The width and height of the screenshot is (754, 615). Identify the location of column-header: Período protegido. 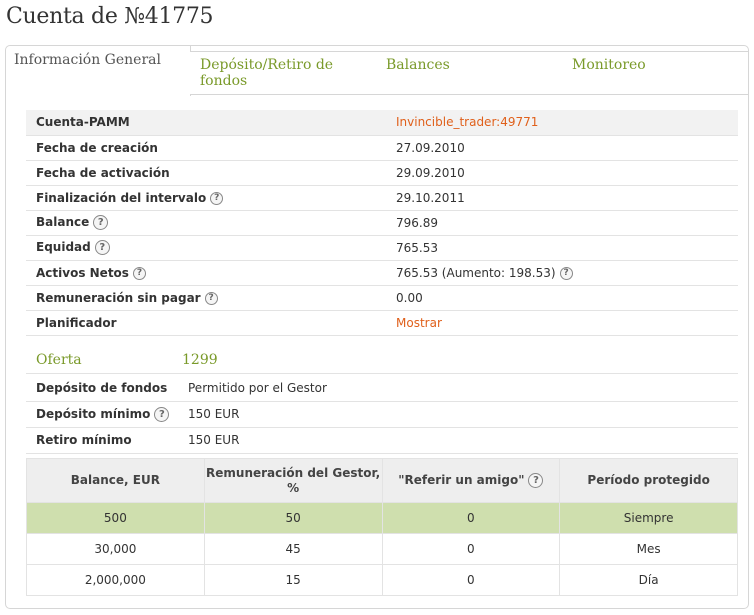
(648, 480).